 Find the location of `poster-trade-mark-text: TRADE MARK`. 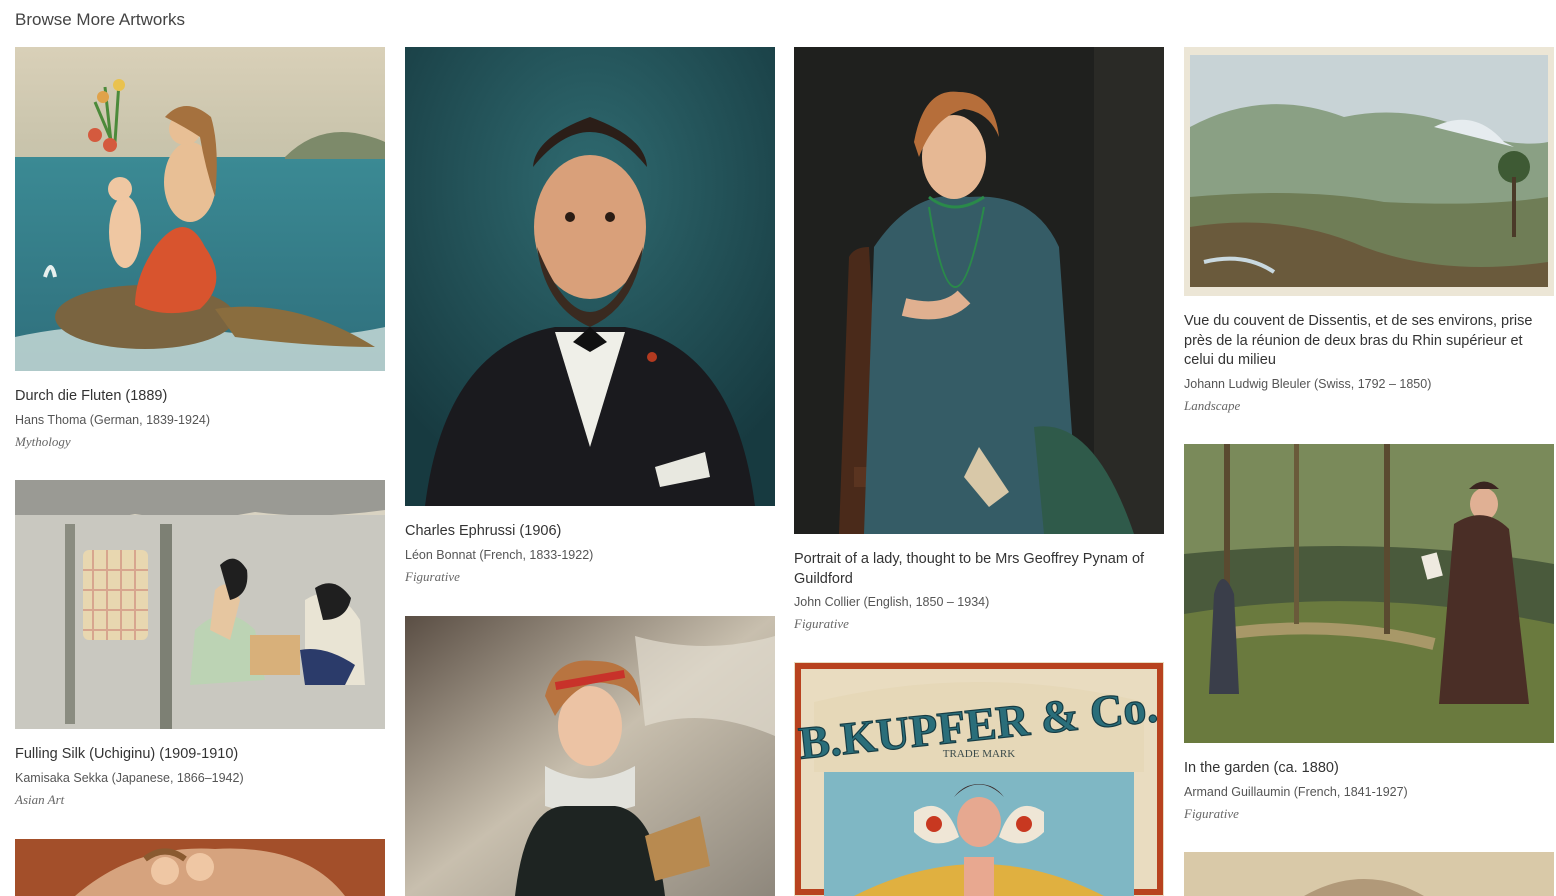

poster-trade-mark-text: TRADE MARK is located at coordinates (979, 754).